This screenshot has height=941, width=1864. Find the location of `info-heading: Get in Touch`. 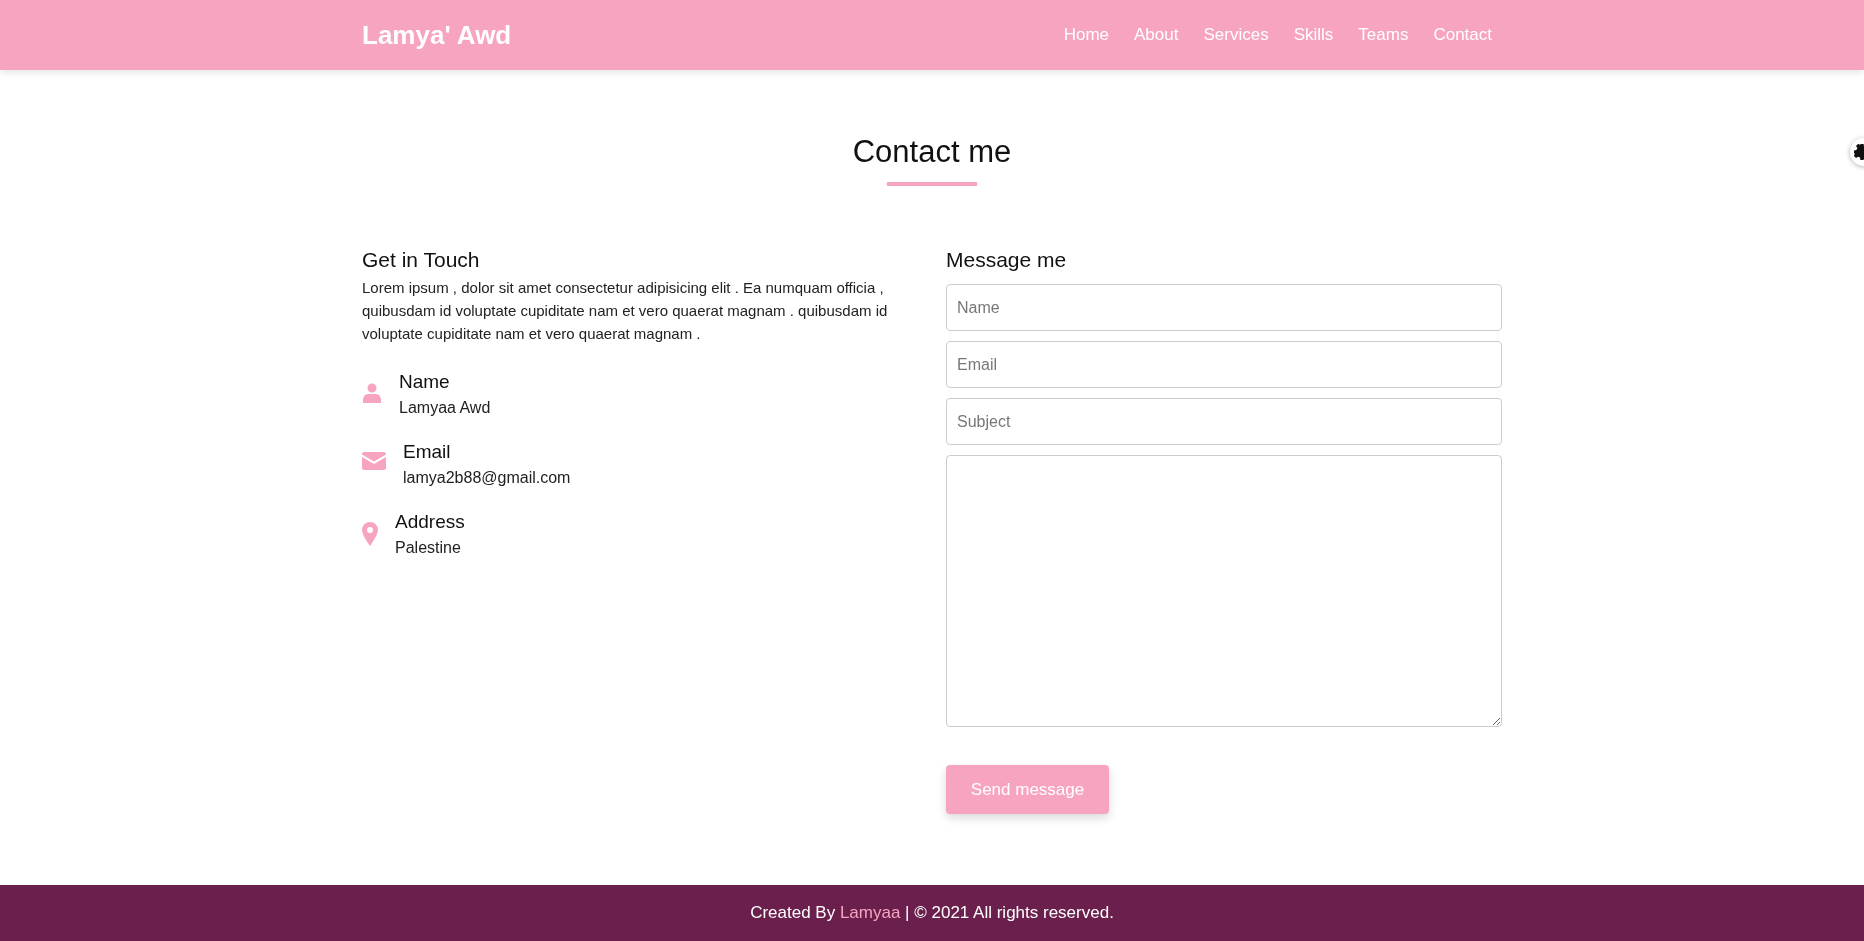

info-heading: Get in Touch is located at coordinates (421, 260).